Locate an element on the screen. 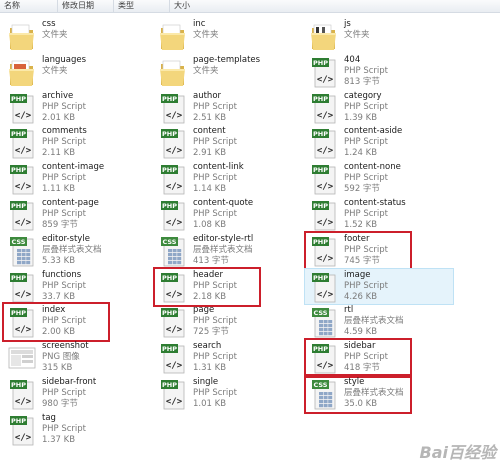 This screenshot has width=500, height=463. column-header-type: 类型 is located at coordinates (142, 6).